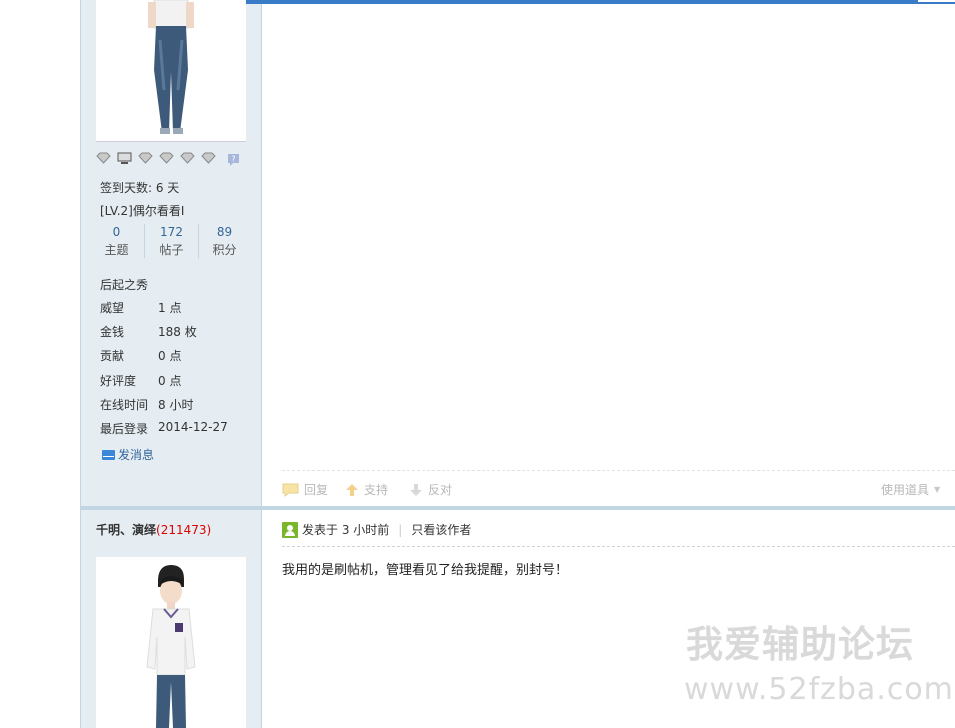 The image size is (955, 728). Describe the element at coordinates (618, 546) in the screenshot. I see `meta-divider-line` at that location.